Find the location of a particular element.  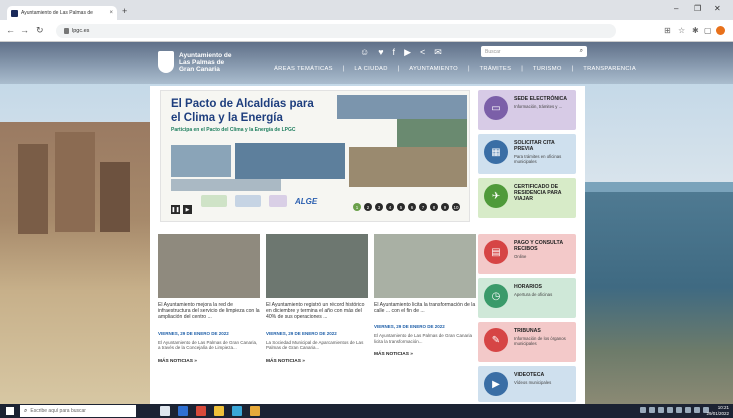

back-button: ← is located at coordinates (10, 30).